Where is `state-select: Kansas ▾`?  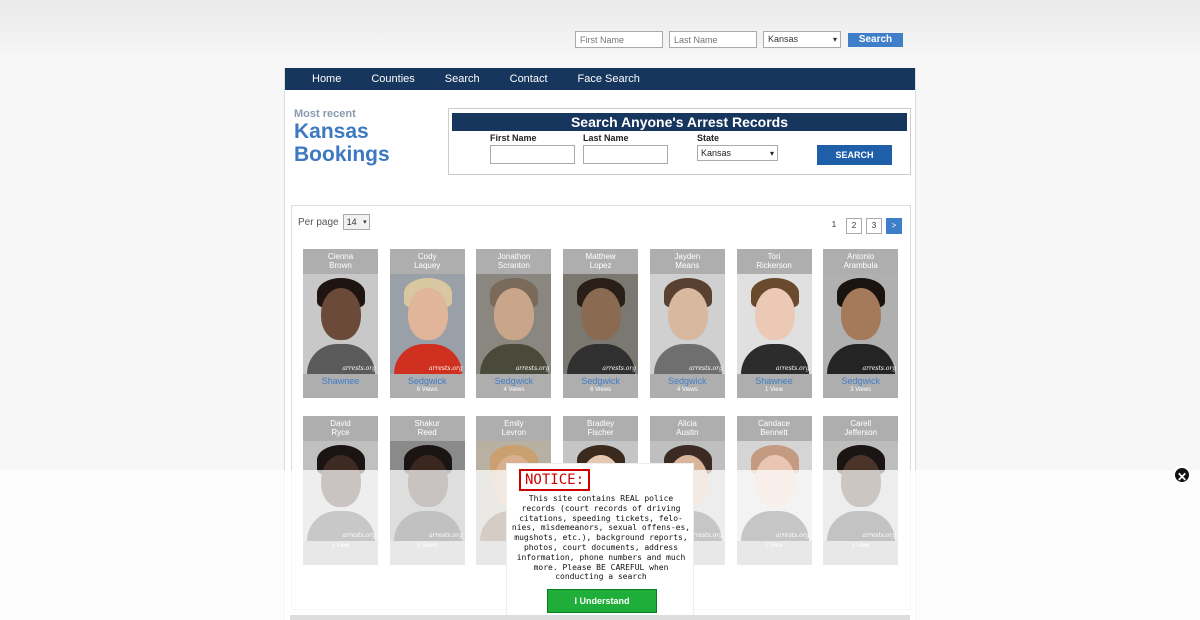 state-select: Kansas ▾ is located at coordinates (737, 153).